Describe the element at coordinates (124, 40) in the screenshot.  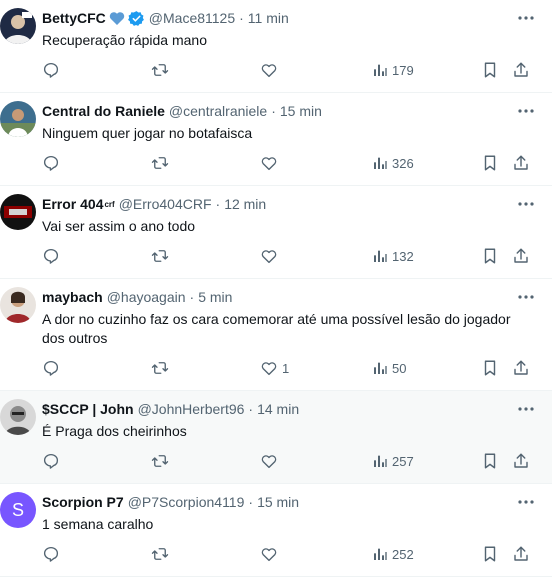
I see `tweet-text: Recuperação rápida mano` at that location.